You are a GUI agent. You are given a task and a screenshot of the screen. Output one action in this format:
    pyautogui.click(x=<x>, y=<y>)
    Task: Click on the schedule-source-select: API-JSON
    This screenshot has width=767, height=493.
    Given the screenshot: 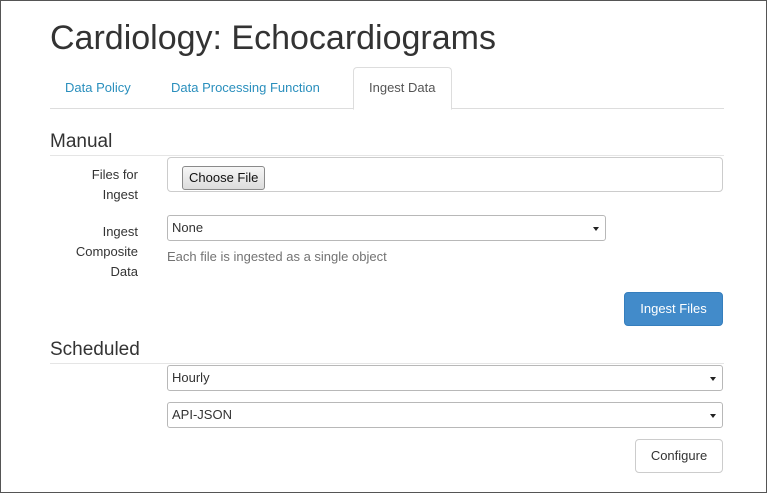 What is the action you would take?
    pyautogui.click(x=445, y=415)
    